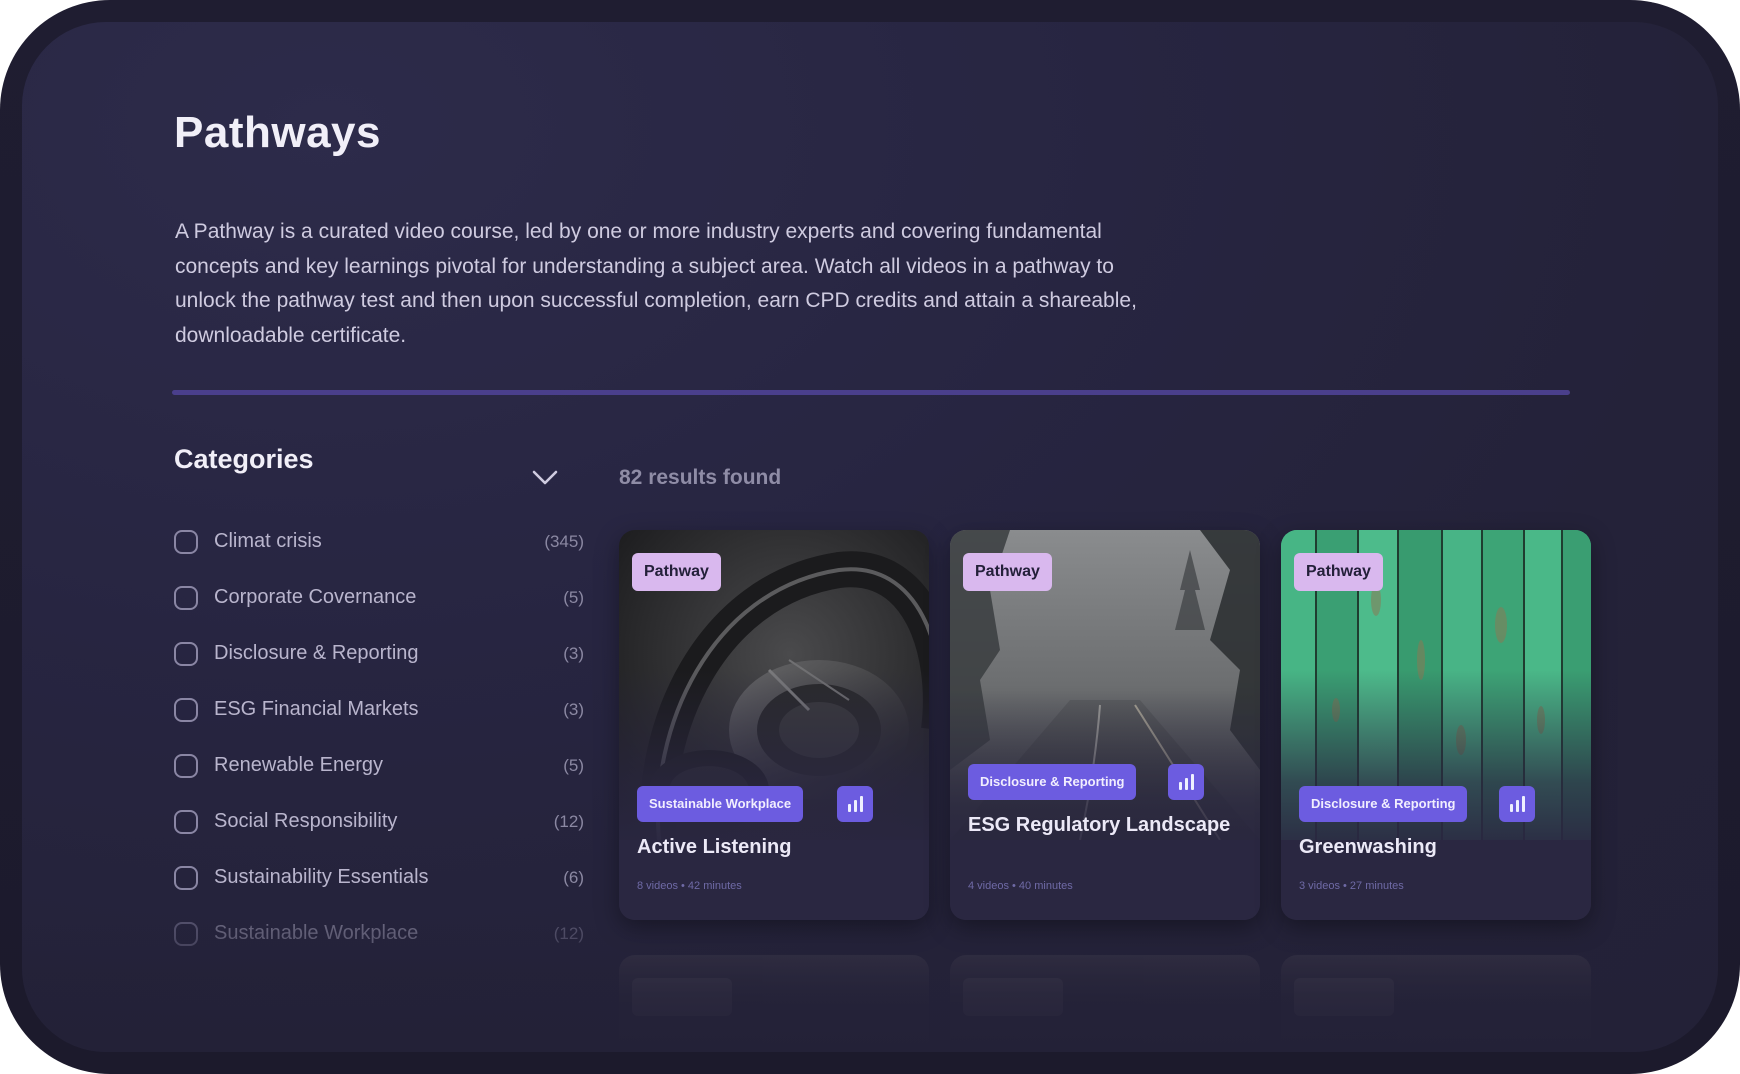  I want to click on card-meta: 8 videos • 42 minutes, so click(689, 886).